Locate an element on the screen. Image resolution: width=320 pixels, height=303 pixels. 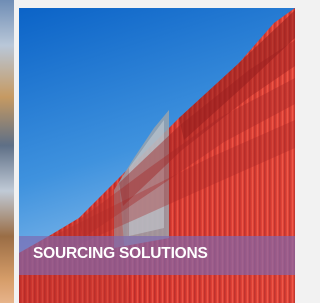
banner: SOURCING SOLUTIONS is located at coordinates (157, 255).